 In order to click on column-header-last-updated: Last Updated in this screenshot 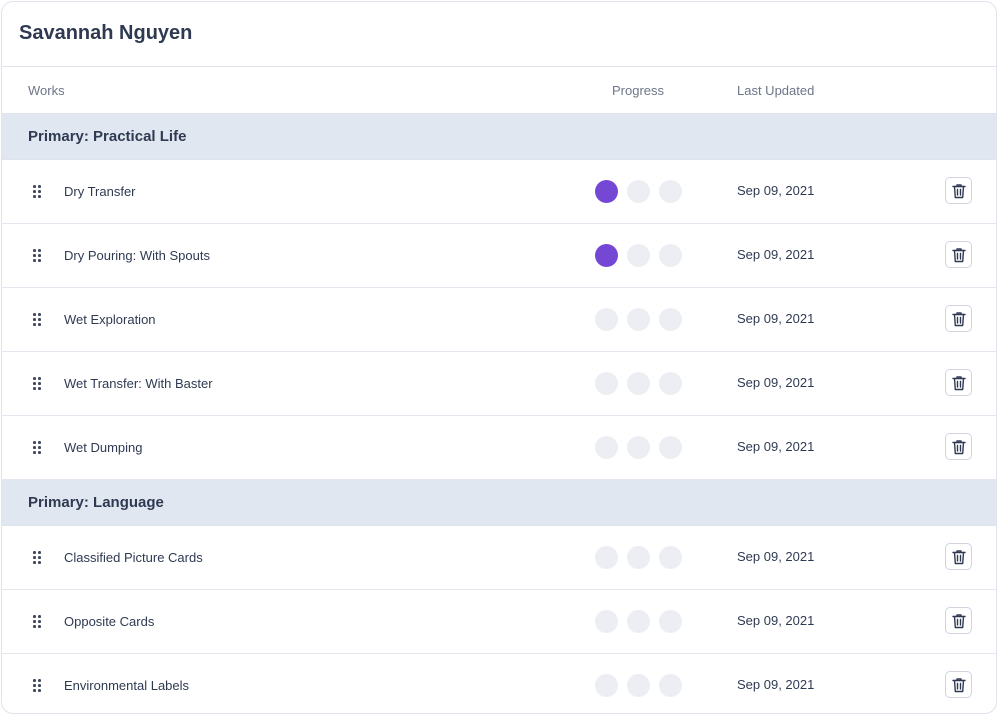, I will do `click(776, 90)`.